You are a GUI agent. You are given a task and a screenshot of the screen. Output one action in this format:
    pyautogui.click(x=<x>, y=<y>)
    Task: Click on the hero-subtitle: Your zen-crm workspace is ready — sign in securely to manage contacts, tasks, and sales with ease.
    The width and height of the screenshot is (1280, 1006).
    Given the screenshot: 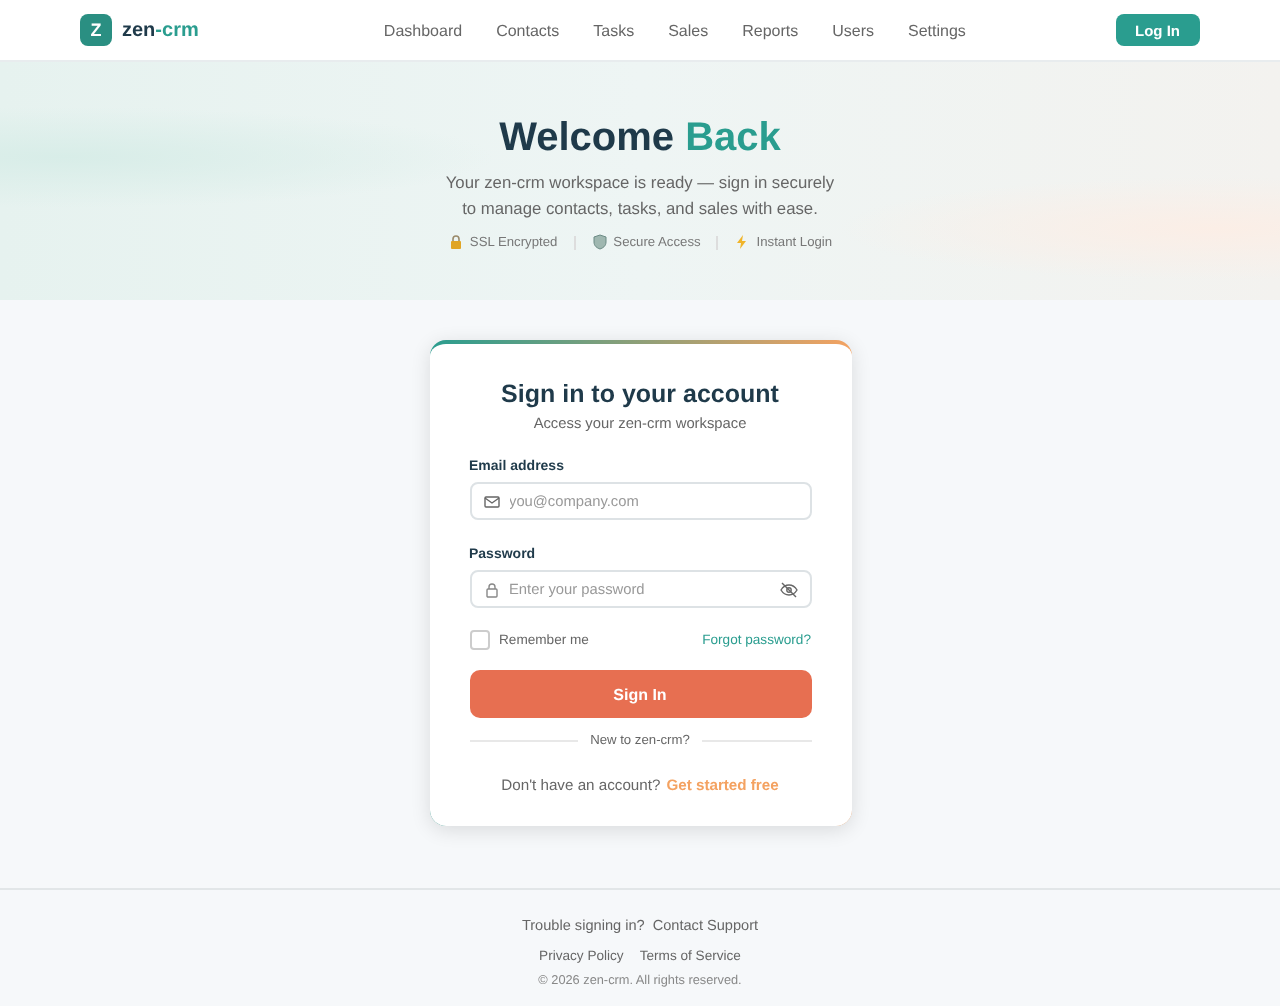 What is the action you would take?
    pyautogui.click(x=640, y=196)
    